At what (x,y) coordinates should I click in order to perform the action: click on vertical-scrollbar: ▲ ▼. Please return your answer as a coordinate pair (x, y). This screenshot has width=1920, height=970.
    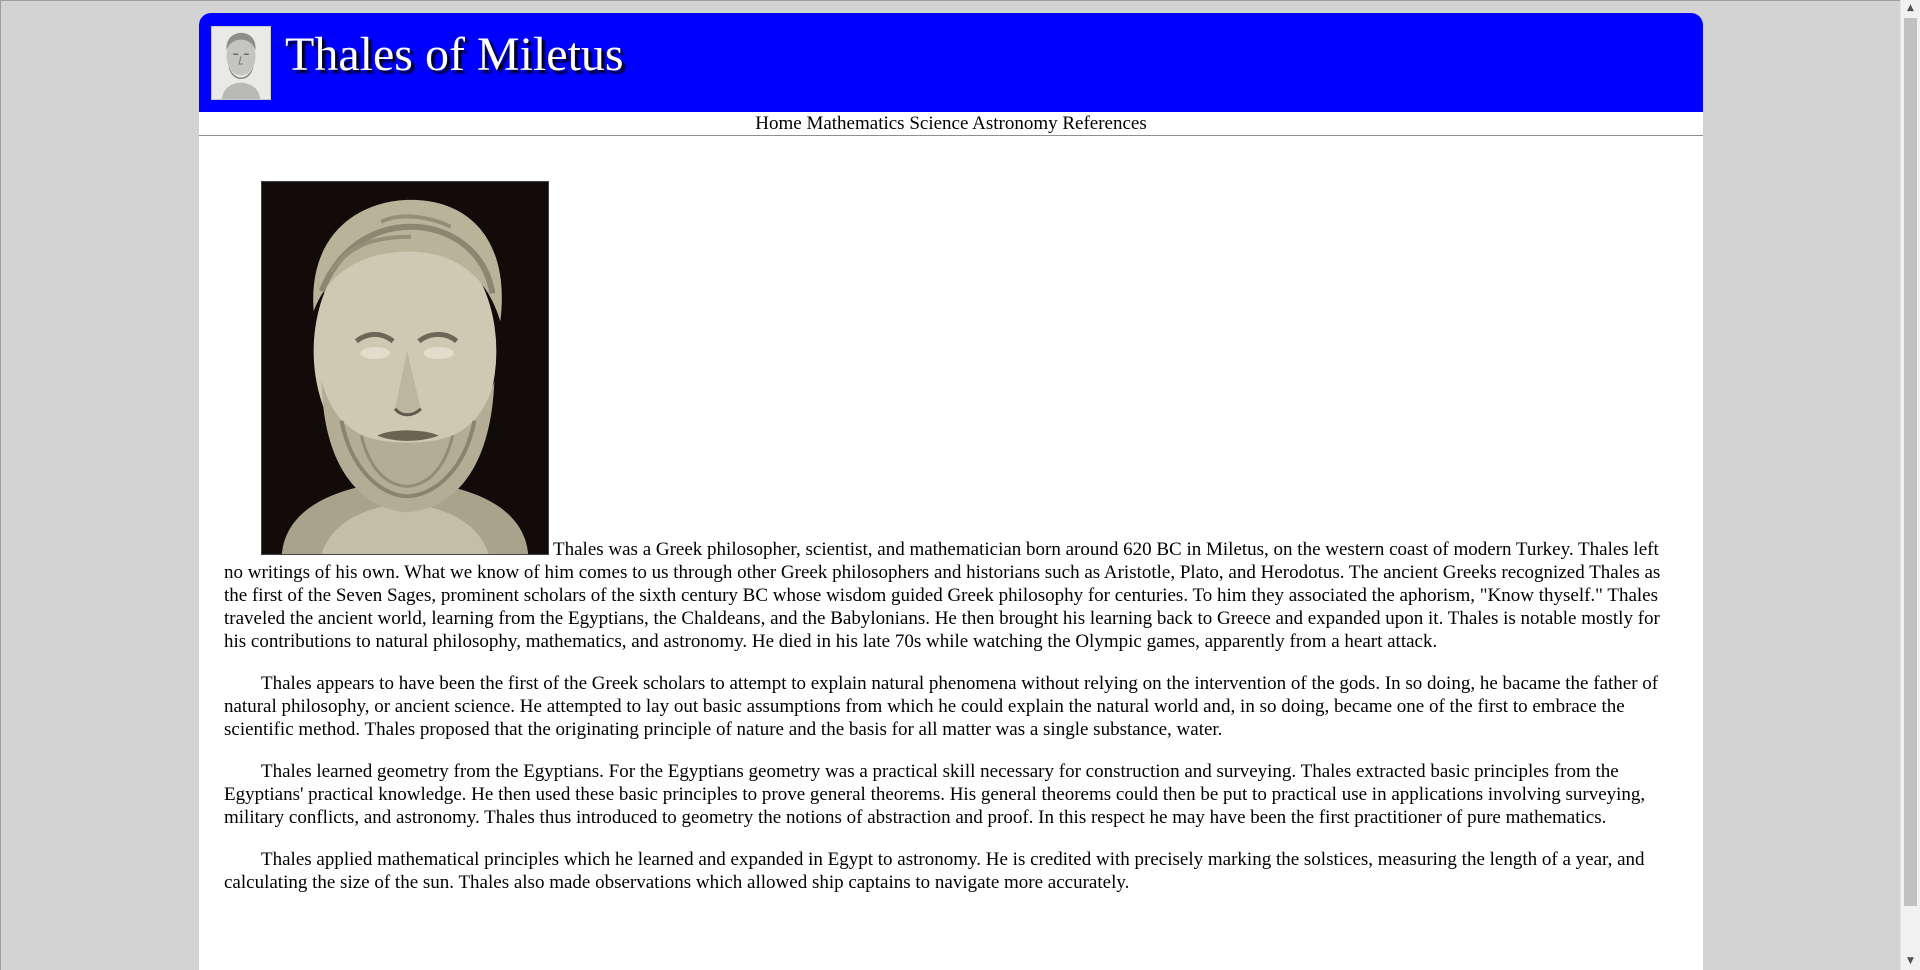
    Looking at the image, I should click on (1910, 485).